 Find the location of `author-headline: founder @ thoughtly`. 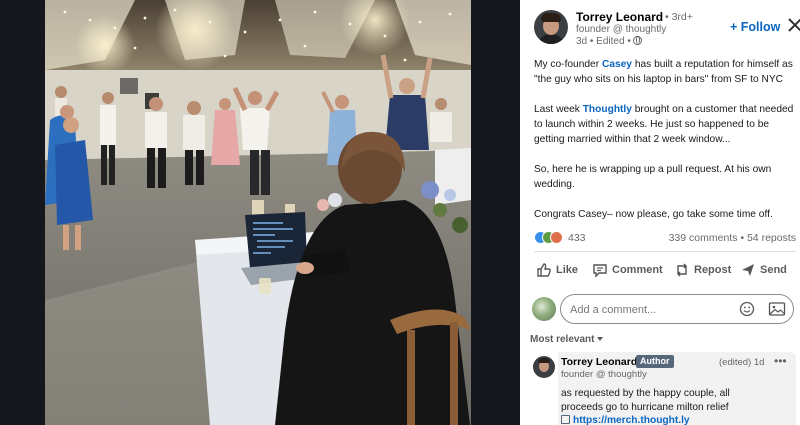

author-headline: founder @ thoughtly is located at coordinates (621, 29).